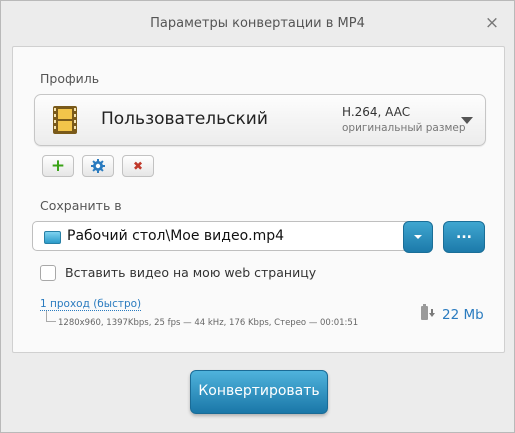 Image resolution: width=515 pixels, height=433 pixels. Describe the element at coordinates (418, 237) in the screenshot. I see `path-history-dropdown` at that location.